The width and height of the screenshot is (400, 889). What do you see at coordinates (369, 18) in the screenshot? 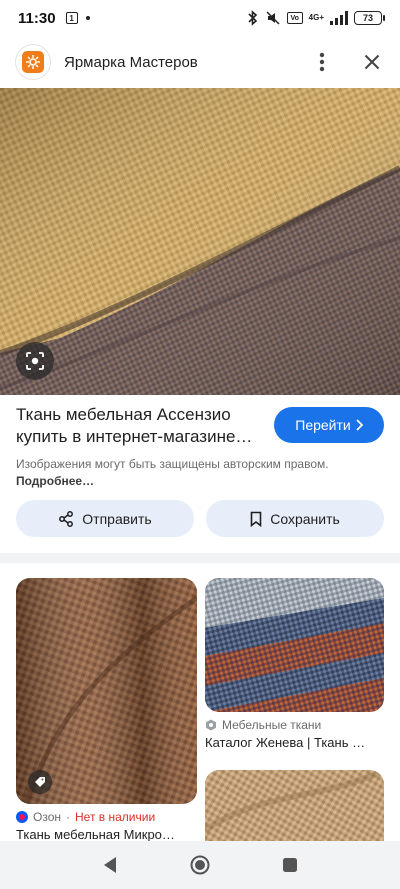
I see `battery-icon: 73` at bounding box center [369, 18].